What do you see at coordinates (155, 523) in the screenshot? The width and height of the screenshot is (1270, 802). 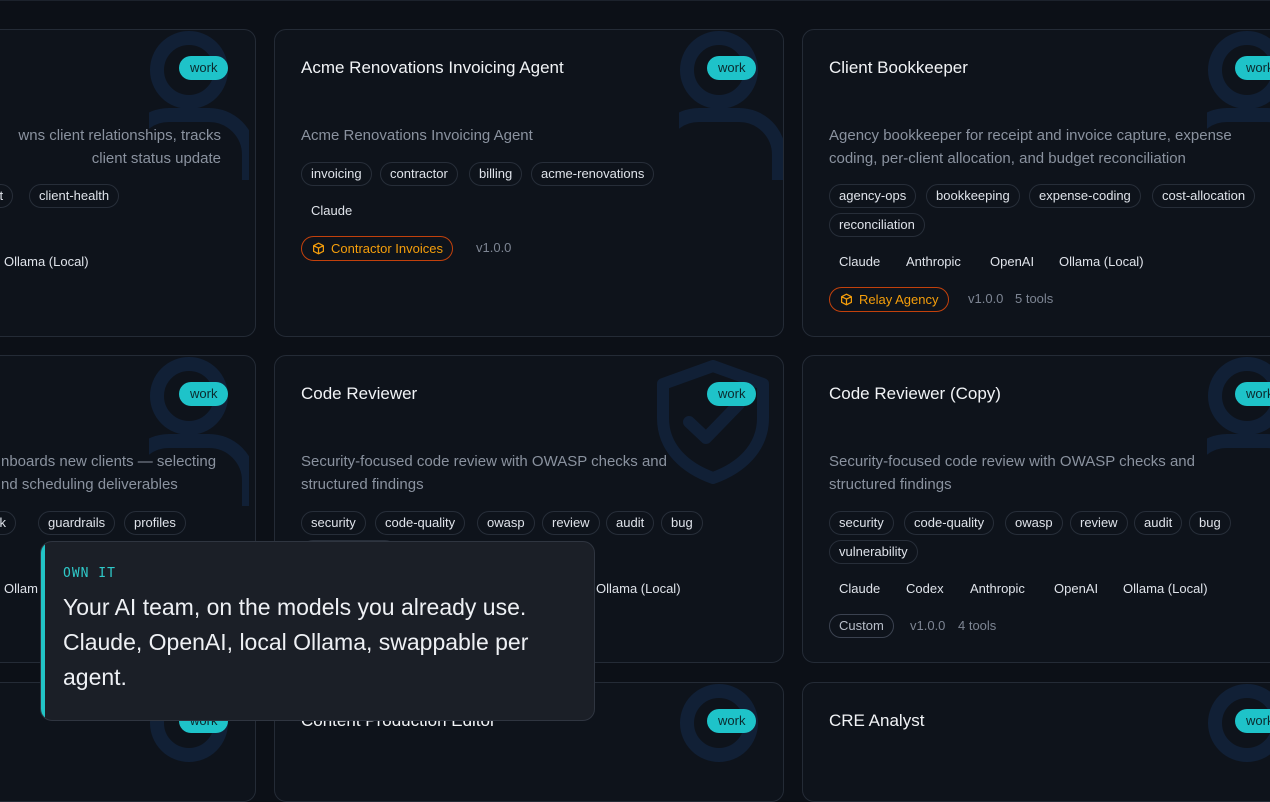 I see `tag: profiles` at bounding box center [155, 523].